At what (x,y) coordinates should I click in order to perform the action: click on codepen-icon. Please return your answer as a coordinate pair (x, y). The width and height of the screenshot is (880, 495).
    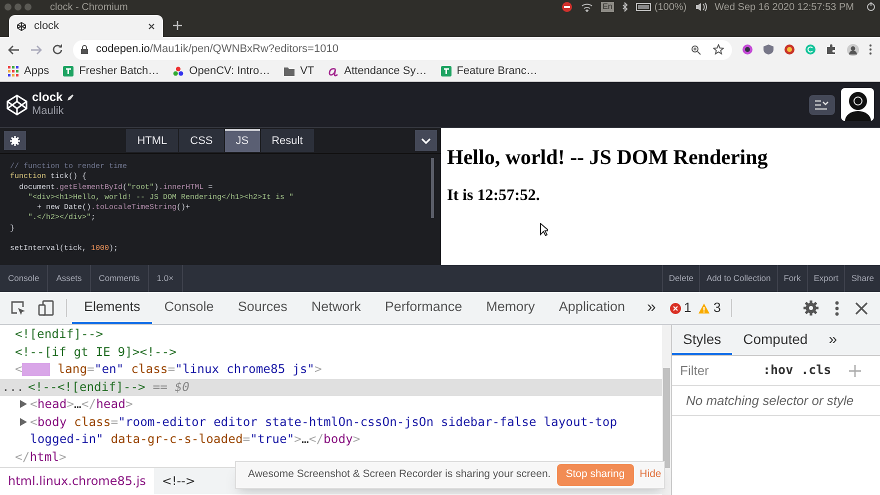
    Looking at the image, I should click on (21, 26).